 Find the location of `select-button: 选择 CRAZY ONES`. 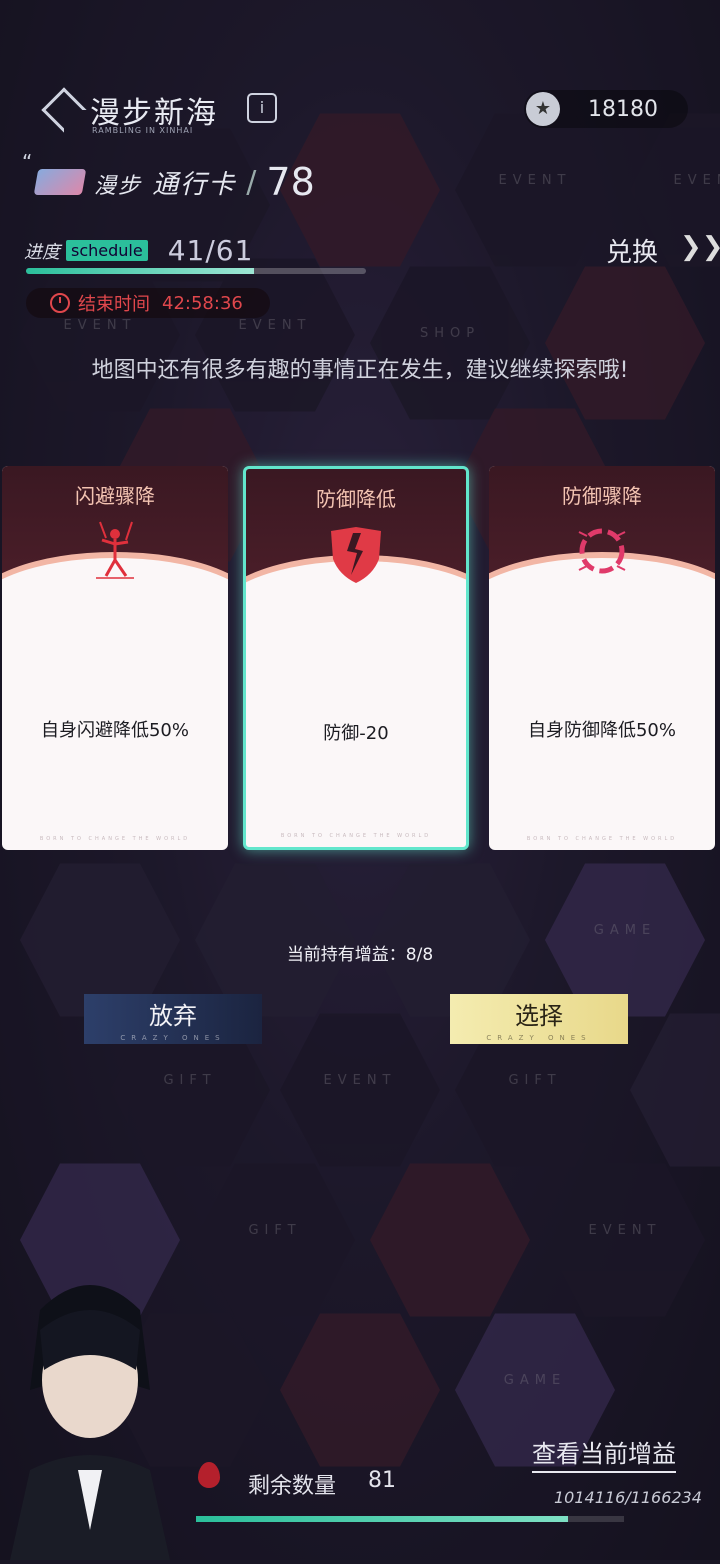

select-button: 选择 CRAZY ONES is located at coordinates (539, 1019).